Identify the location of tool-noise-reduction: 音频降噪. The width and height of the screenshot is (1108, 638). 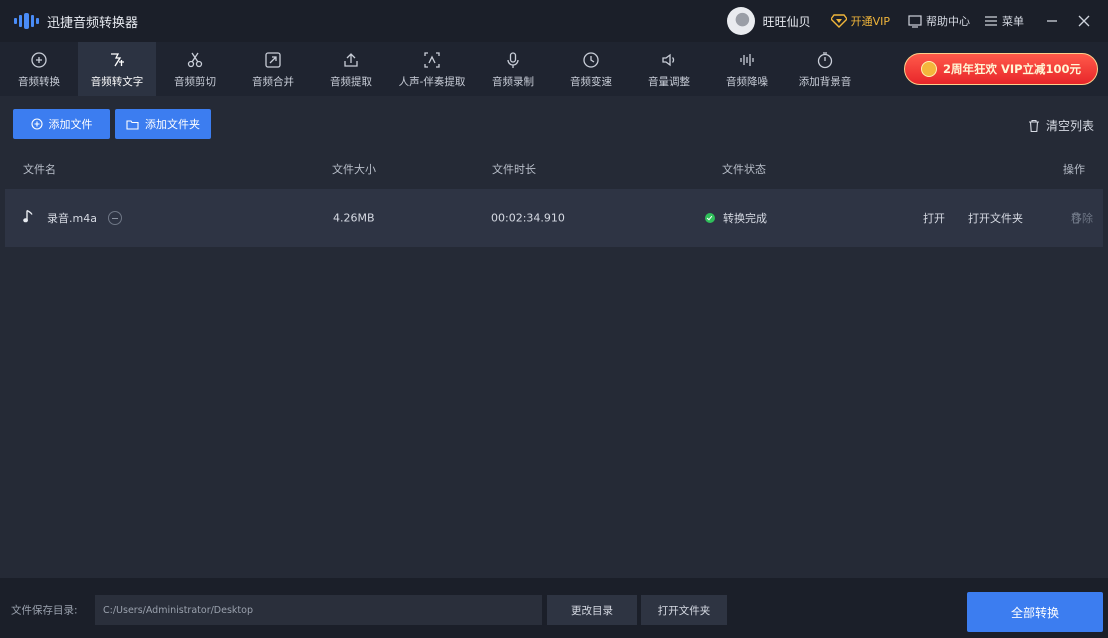
(747, 69).